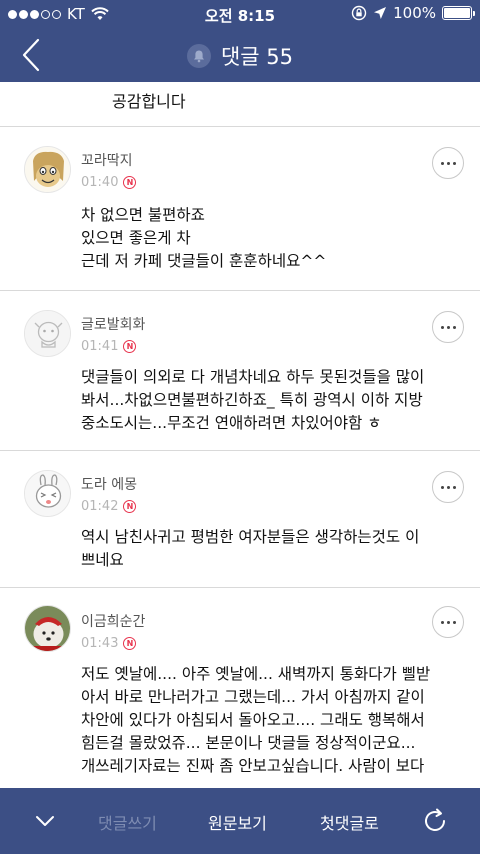 This screenshot has height=854, width=480. Describe the element at coordinates (276, 549) in the screenshot. I see `comment-body: 역시 남친사귀고 평범한 여자분들은 생각하는것도 이 쁘네요` at that location.